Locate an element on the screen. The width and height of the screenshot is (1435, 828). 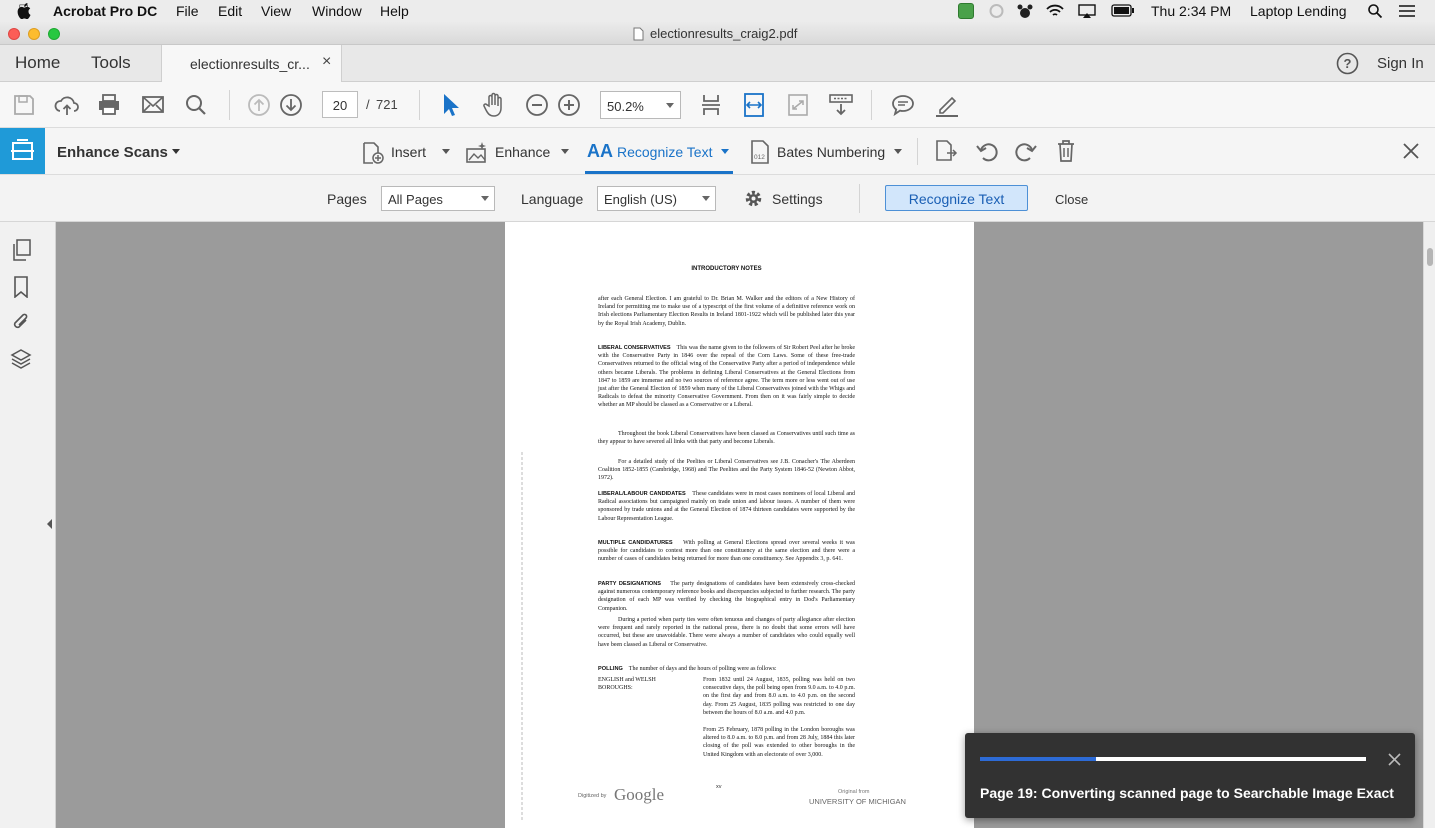
rotate-left-icon is located at coordinates (987, 151).